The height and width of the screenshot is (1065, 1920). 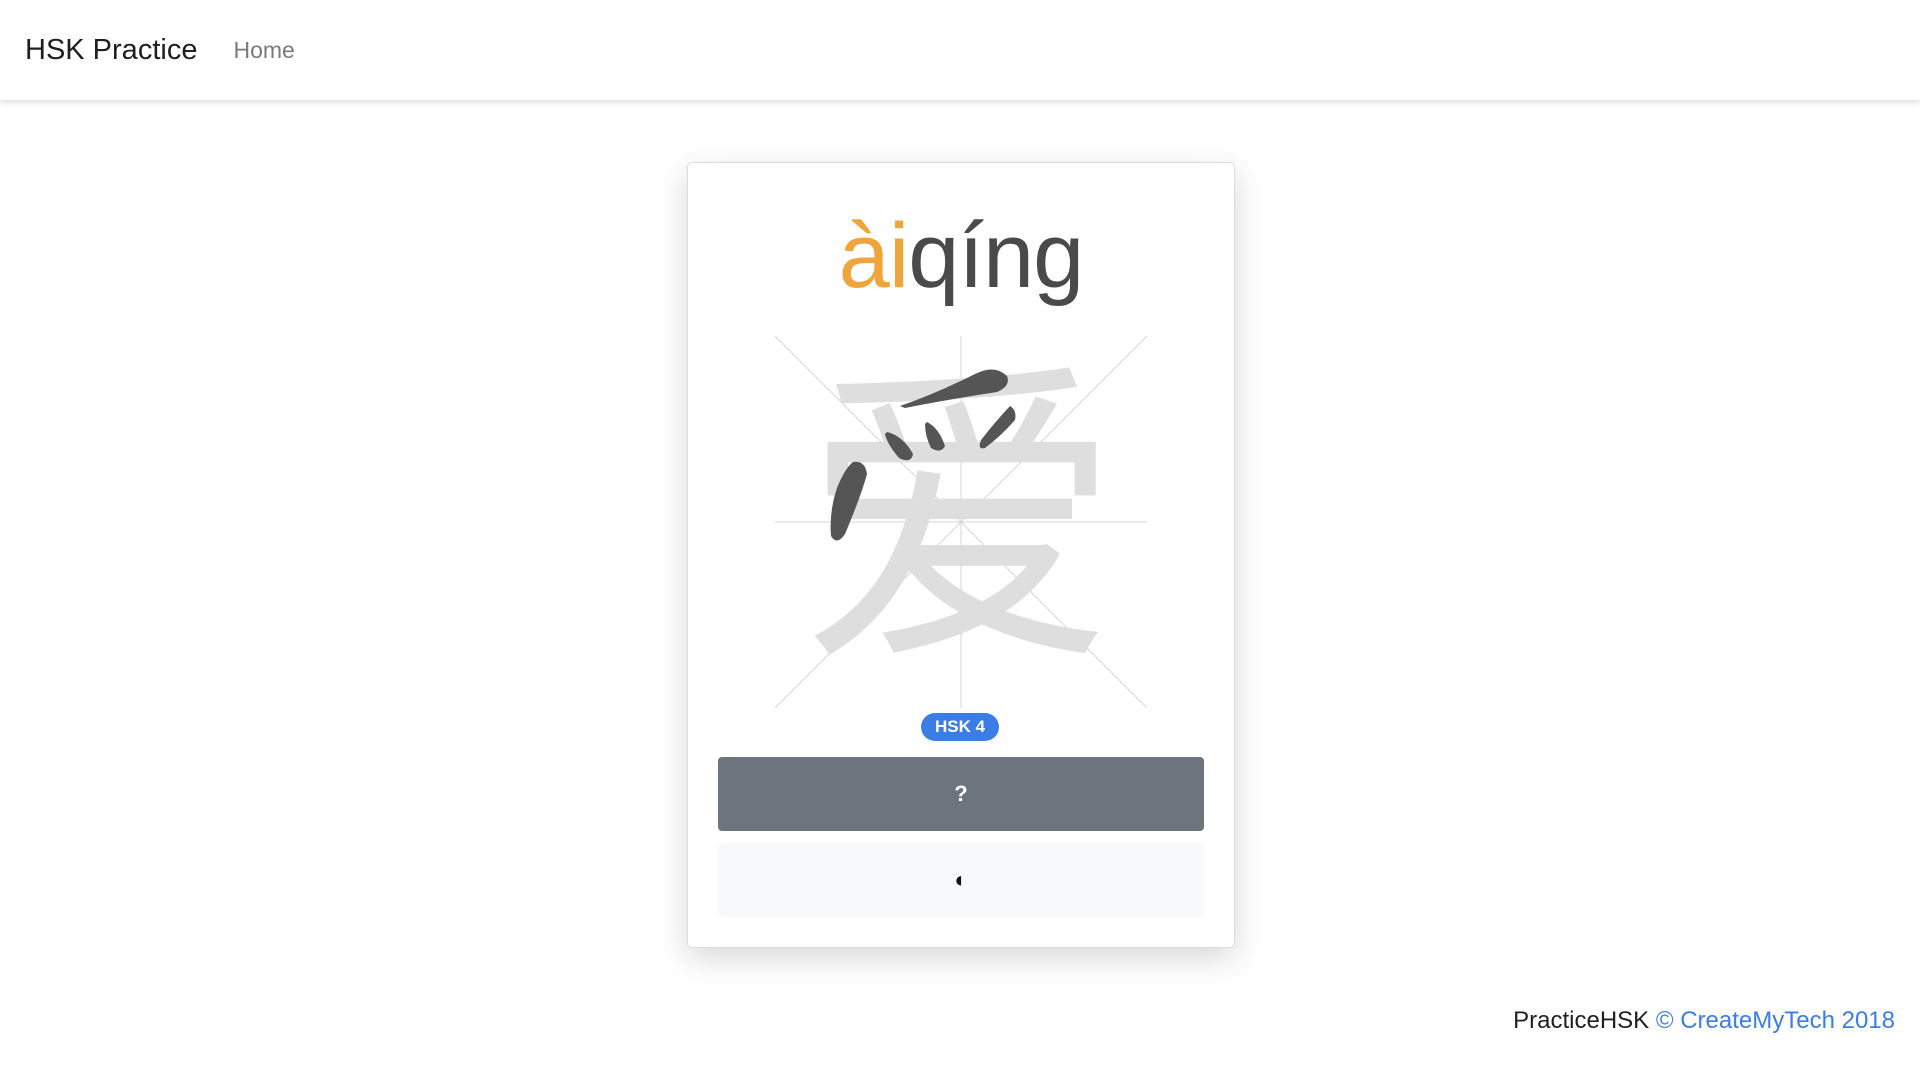 I want to click on pinyin-syllable-current: ài, so click(x=874, y=256).